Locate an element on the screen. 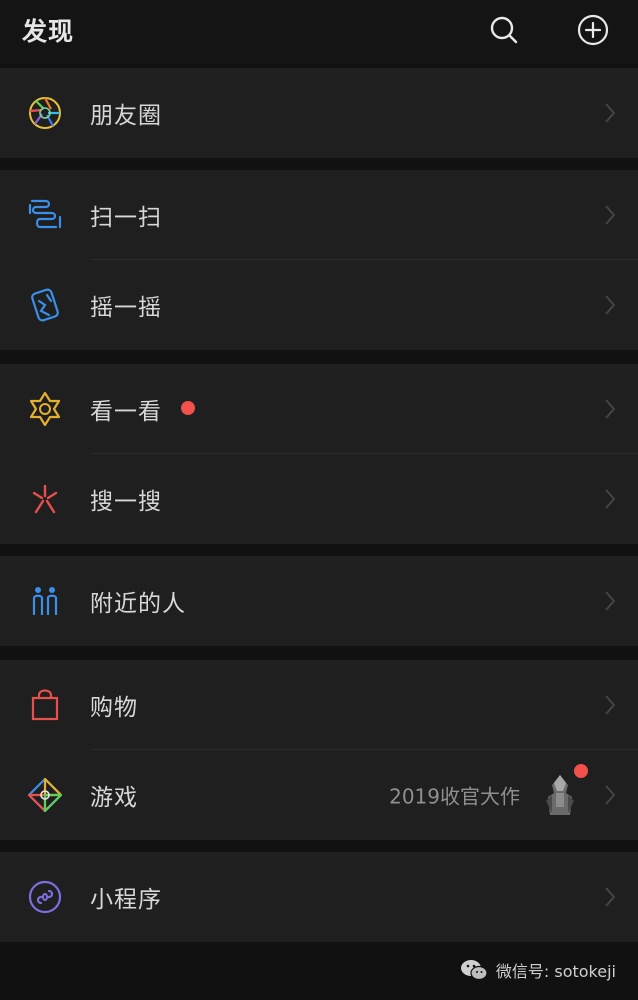 This screenshot has height=1000, width=638. menu-item-people-nearby: 附近的人 is located at coordinates (319, 601).